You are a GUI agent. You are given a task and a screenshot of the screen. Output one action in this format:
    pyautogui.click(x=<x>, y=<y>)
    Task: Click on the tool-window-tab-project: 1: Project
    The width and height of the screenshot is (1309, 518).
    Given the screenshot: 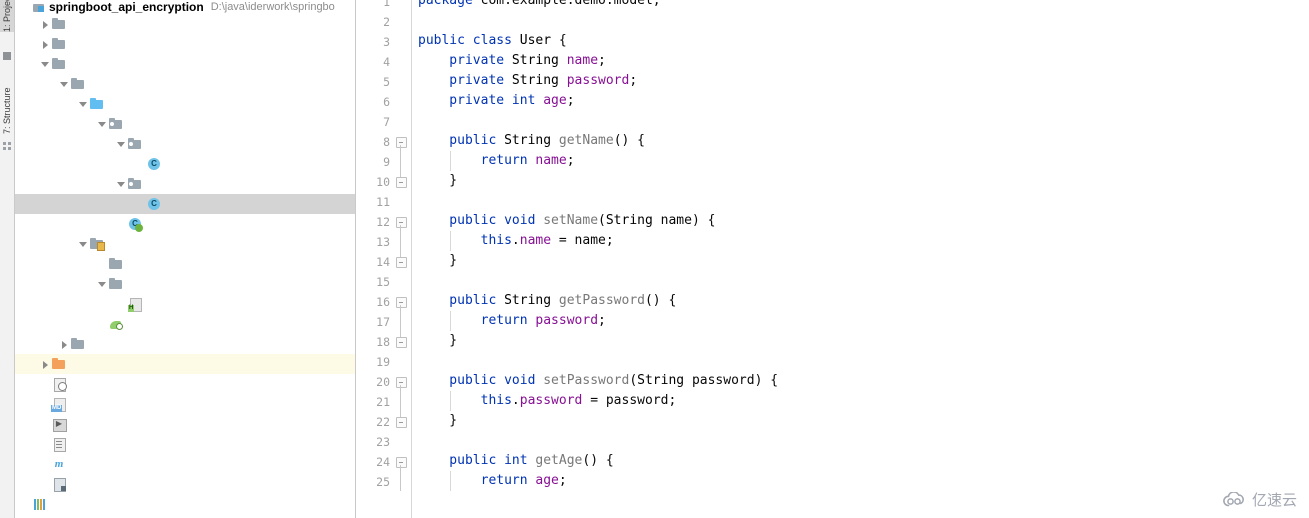 What is the action you would take?
    pyautogui.click(x=7, y=16)
    